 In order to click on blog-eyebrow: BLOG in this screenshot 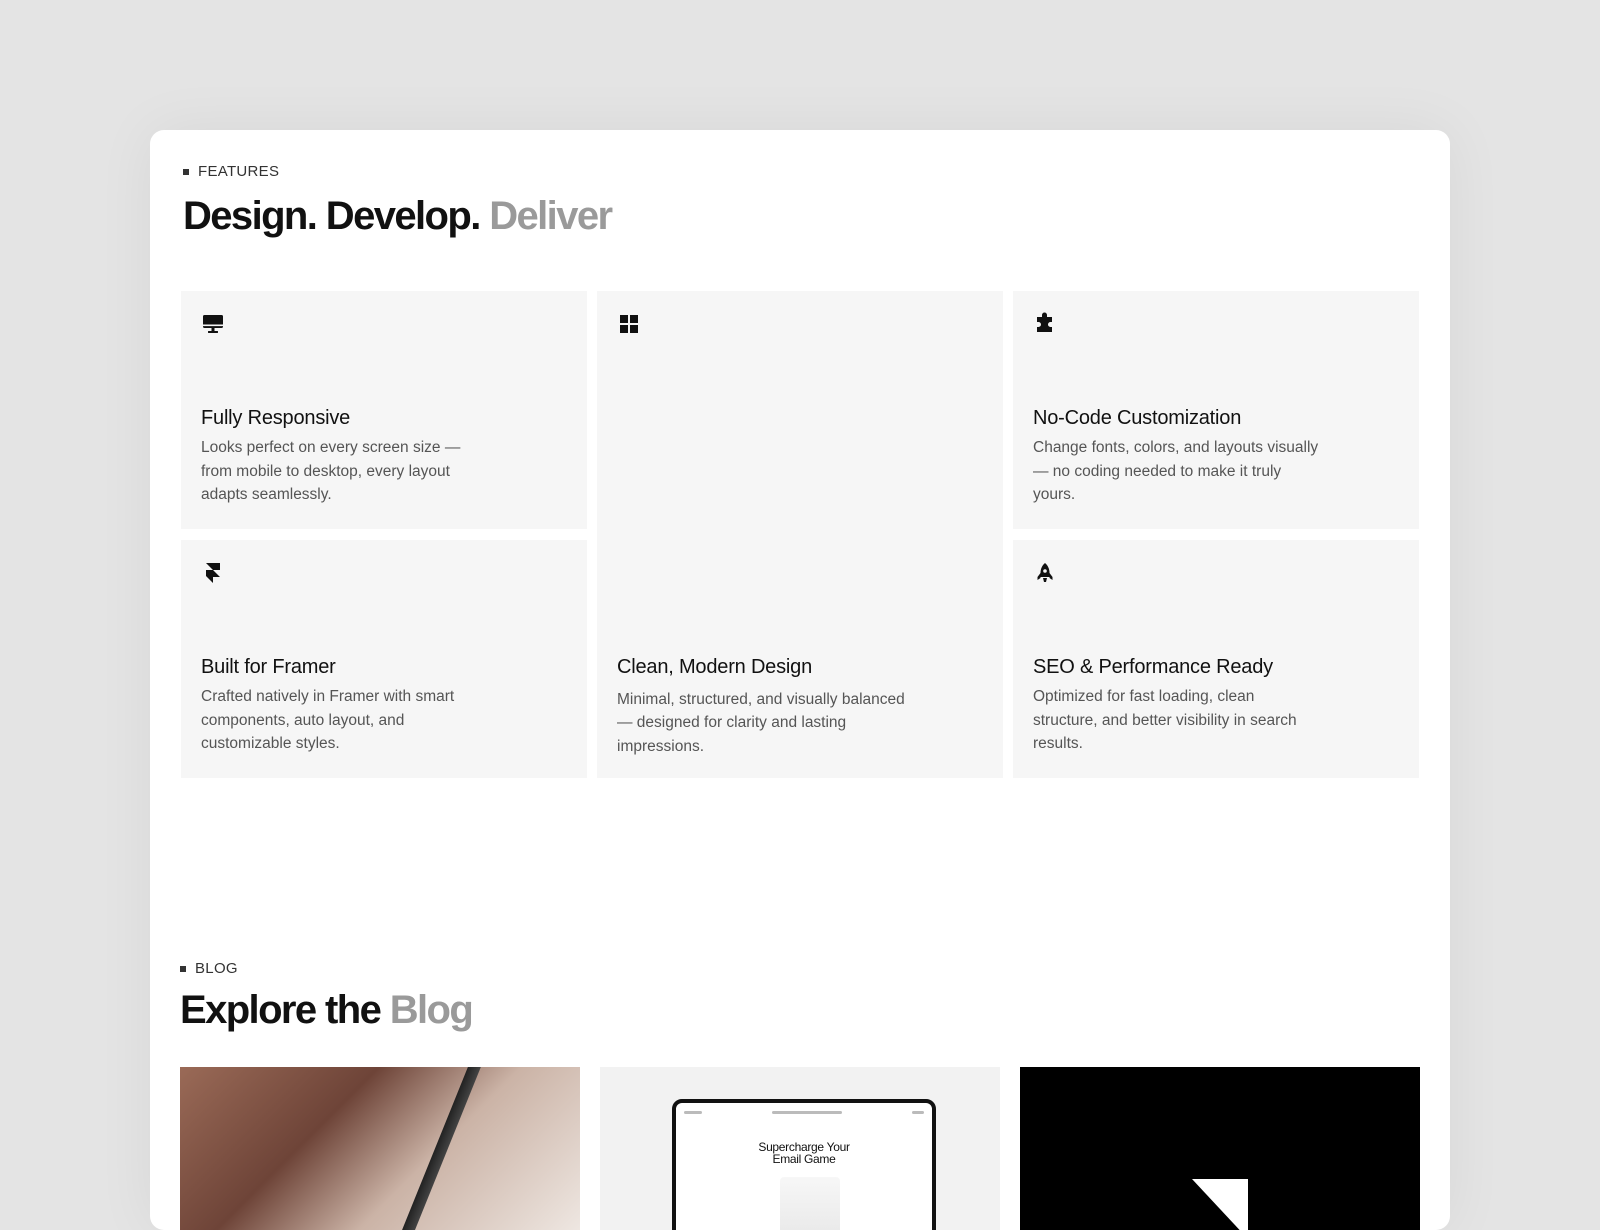, I will do `click(209, 968)`.